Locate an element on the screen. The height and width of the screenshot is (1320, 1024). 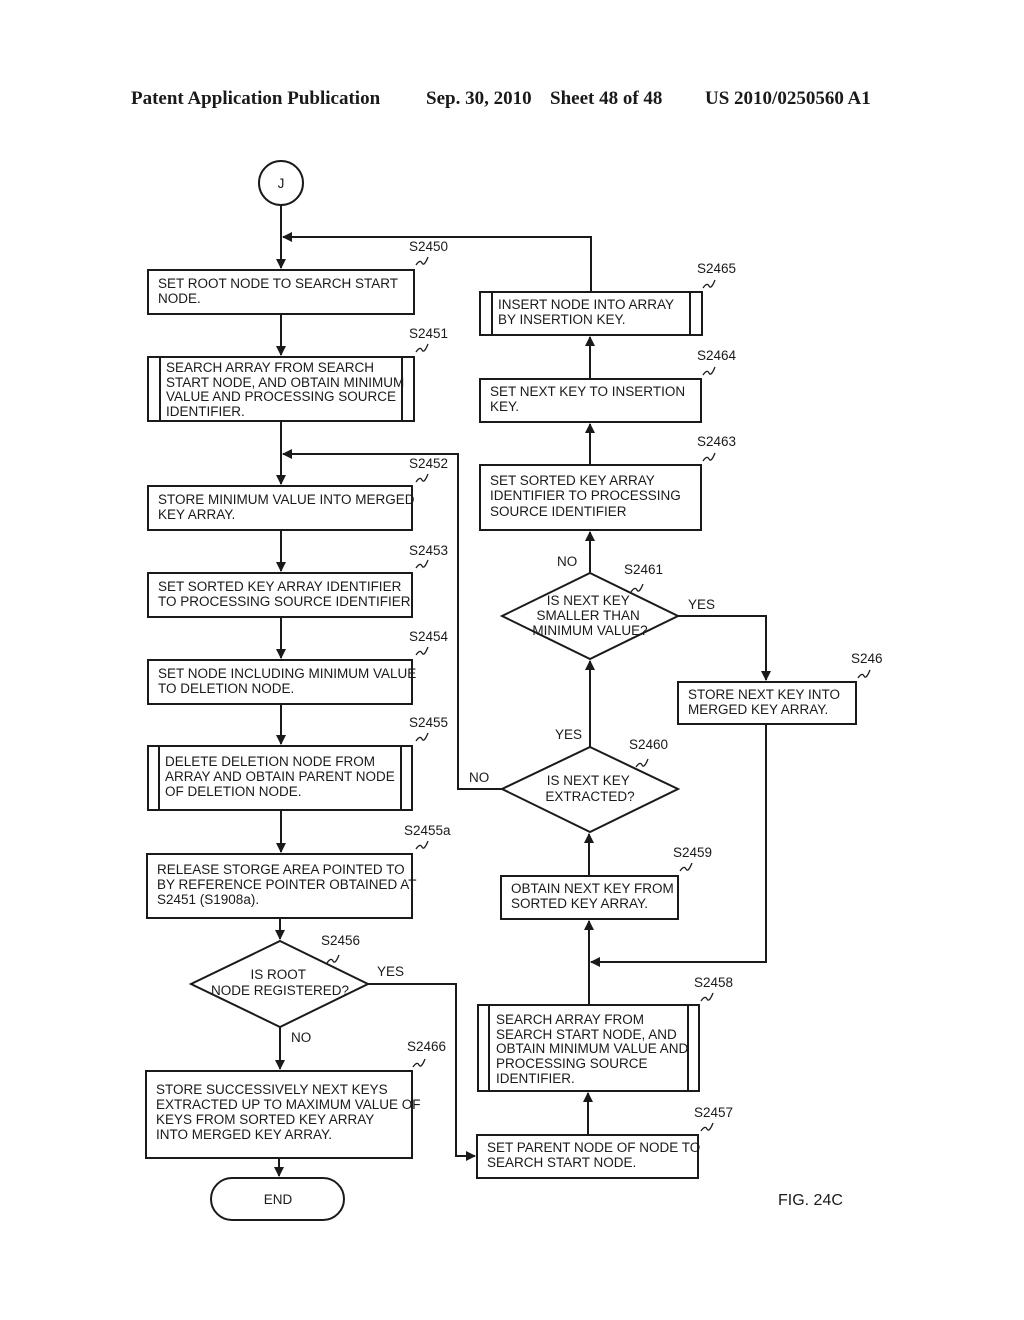
decision-text: IS NEXT KEY SMALLER THAN MINIMUM VALUE? is located at coordinates (589, 615).